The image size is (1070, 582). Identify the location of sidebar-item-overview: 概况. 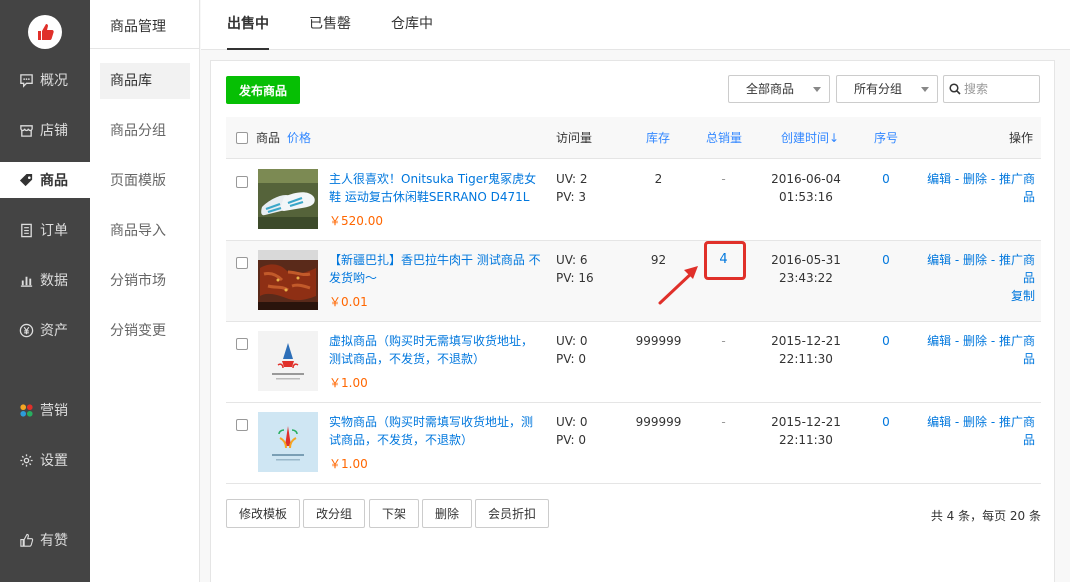
(45, 80).